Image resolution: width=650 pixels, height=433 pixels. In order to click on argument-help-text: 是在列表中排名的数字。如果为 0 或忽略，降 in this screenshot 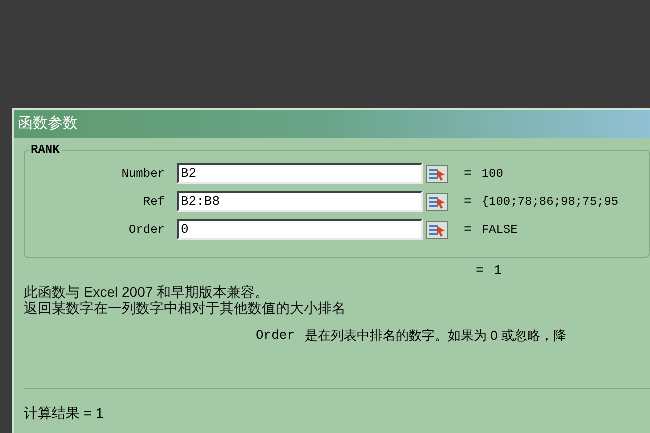, I will do `click(435, 336)`.